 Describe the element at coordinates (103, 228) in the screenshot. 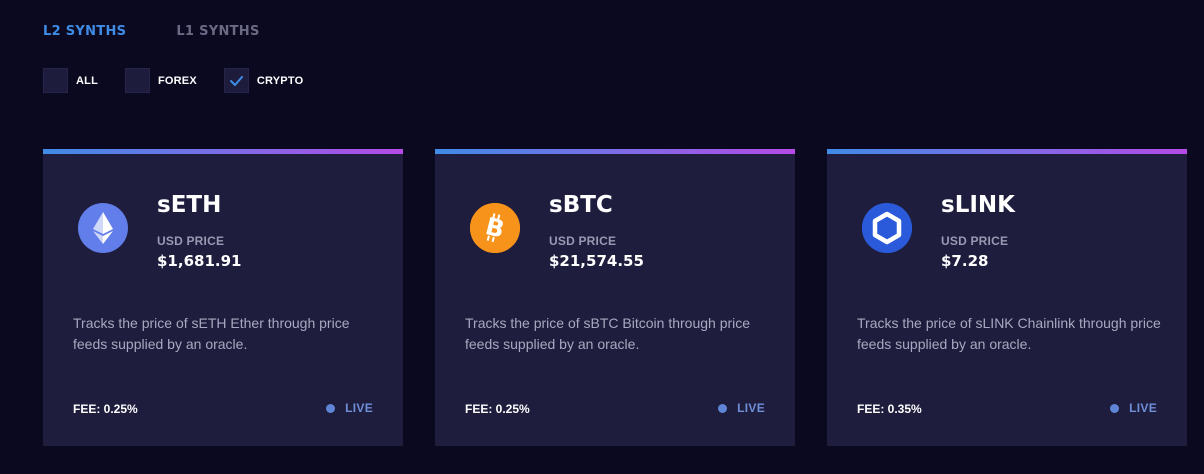

I see `ethereum-icon` at that location.